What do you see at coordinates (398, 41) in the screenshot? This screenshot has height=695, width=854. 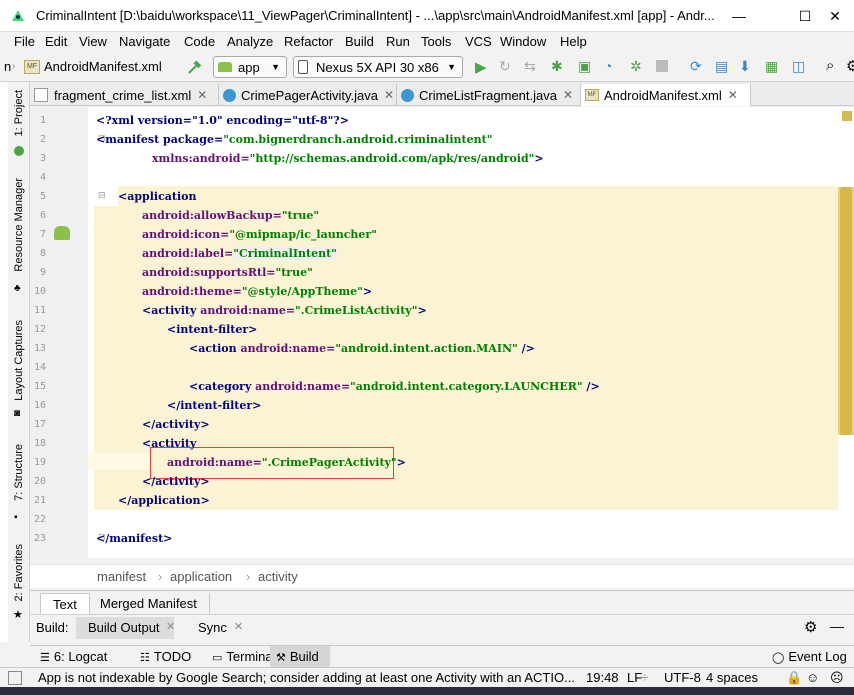 I see `menu-run: Run` at bounding box center [398, 41].